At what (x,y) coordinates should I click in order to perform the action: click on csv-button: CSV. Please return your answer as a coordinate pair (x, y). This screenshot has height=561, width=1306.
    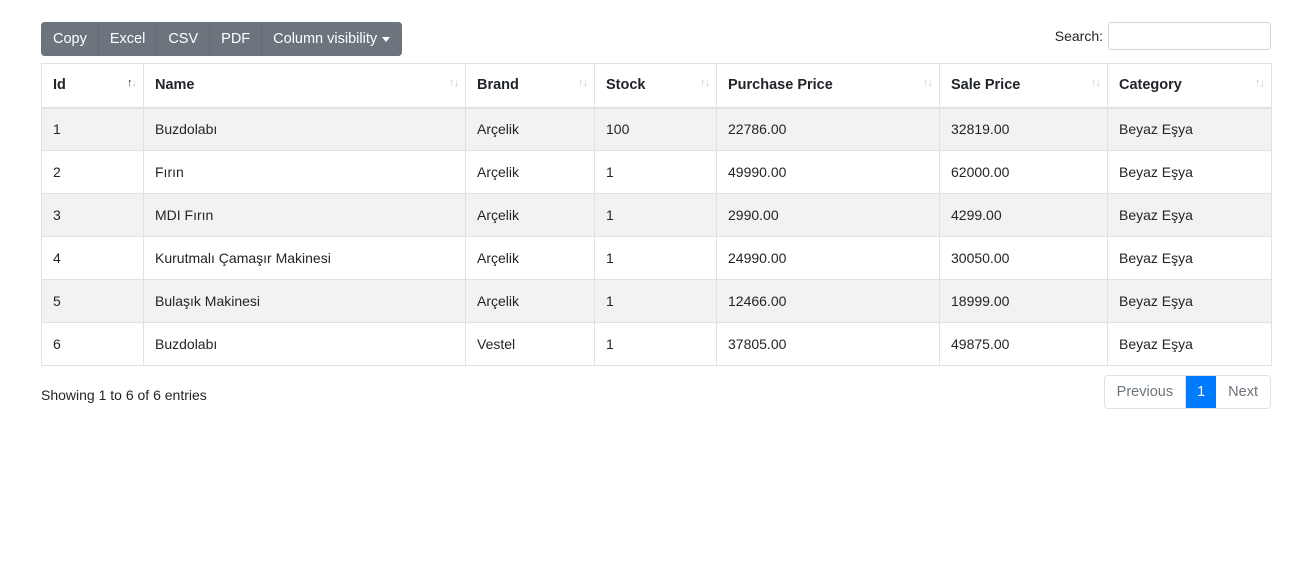
    Looking at the image, I should click on (184, 39).